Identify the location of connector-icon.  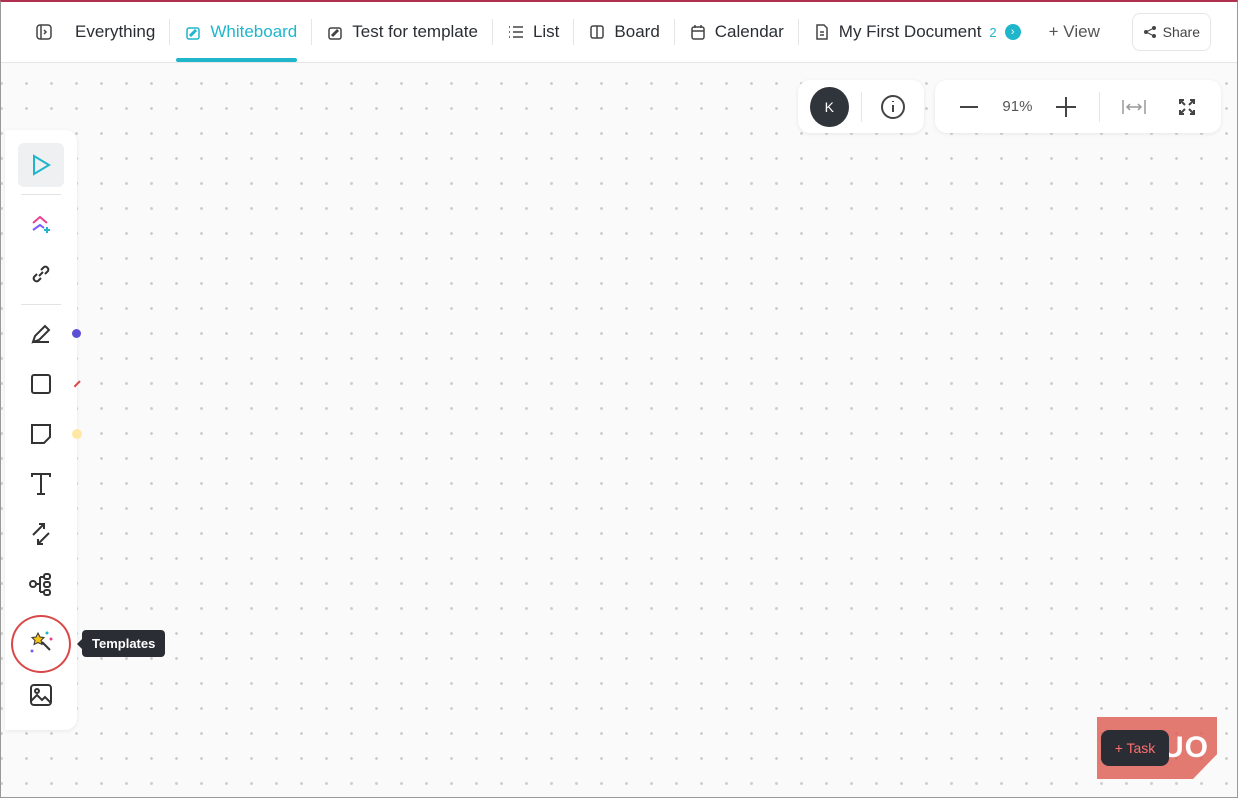
(41, 534).